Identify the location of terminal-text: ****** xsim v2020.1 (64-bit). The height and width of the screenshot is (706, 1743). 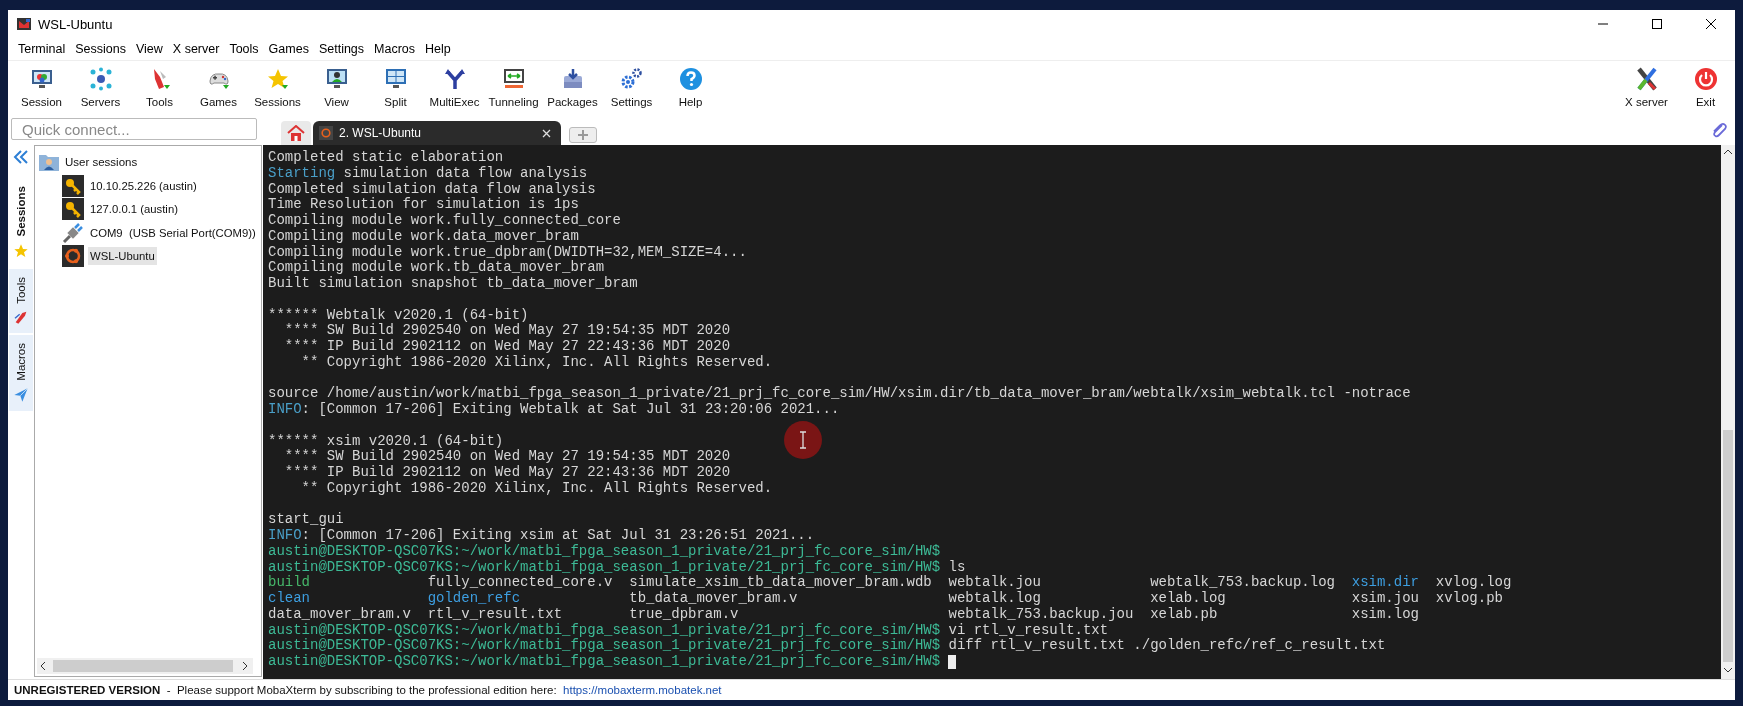
(386, 441).